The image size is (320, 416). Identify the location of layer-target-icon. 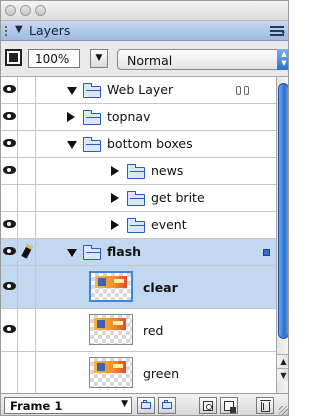
(266, 252).